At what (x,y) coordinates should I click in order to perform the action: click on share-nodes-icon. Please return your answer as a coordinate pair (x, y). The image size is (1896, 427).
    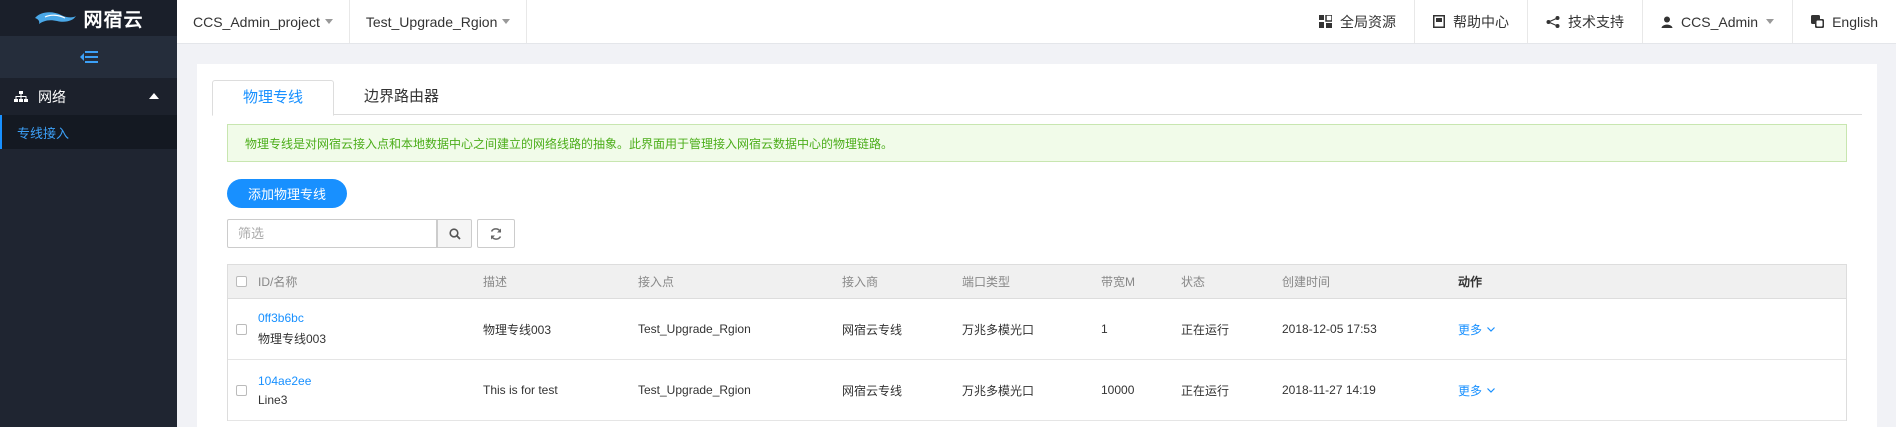
    Looking at the image, I should click on (1553, 21).